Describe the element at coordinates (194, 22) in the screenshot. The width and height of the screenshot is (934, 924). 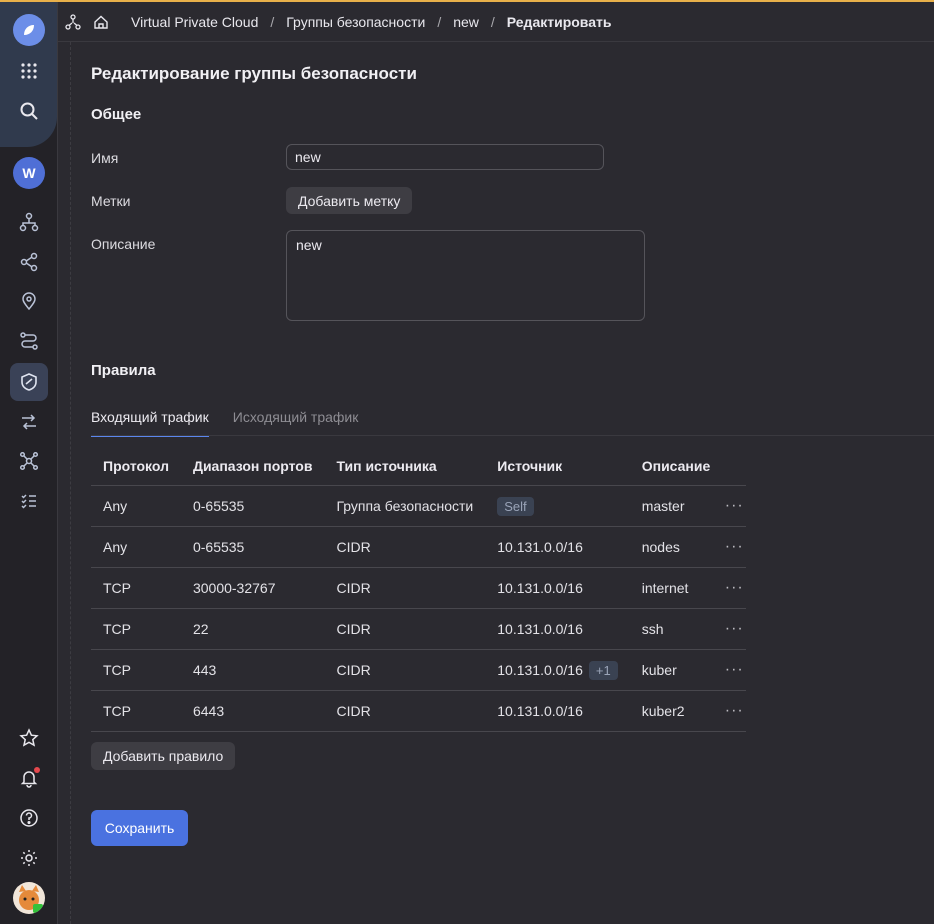
I see `breadcrumb-vpc: Virtual Private Cloud` at that location.